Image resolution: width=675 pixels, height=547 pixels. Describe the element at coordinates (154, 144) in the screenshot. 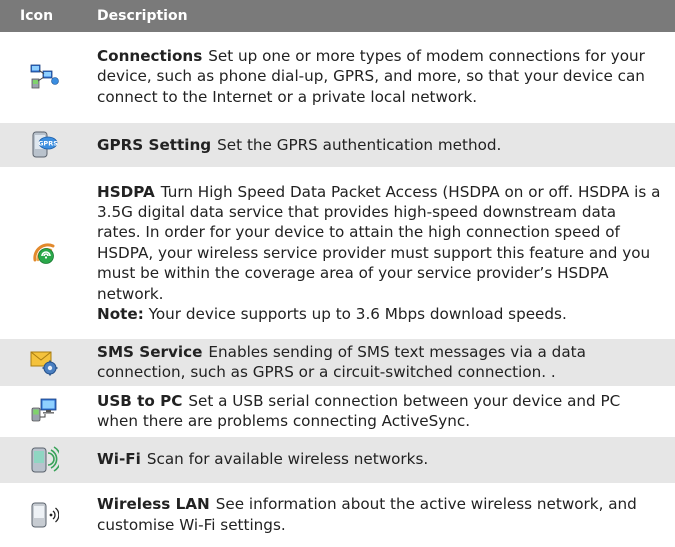

I see `row-title: GPRS Setting` at that location.